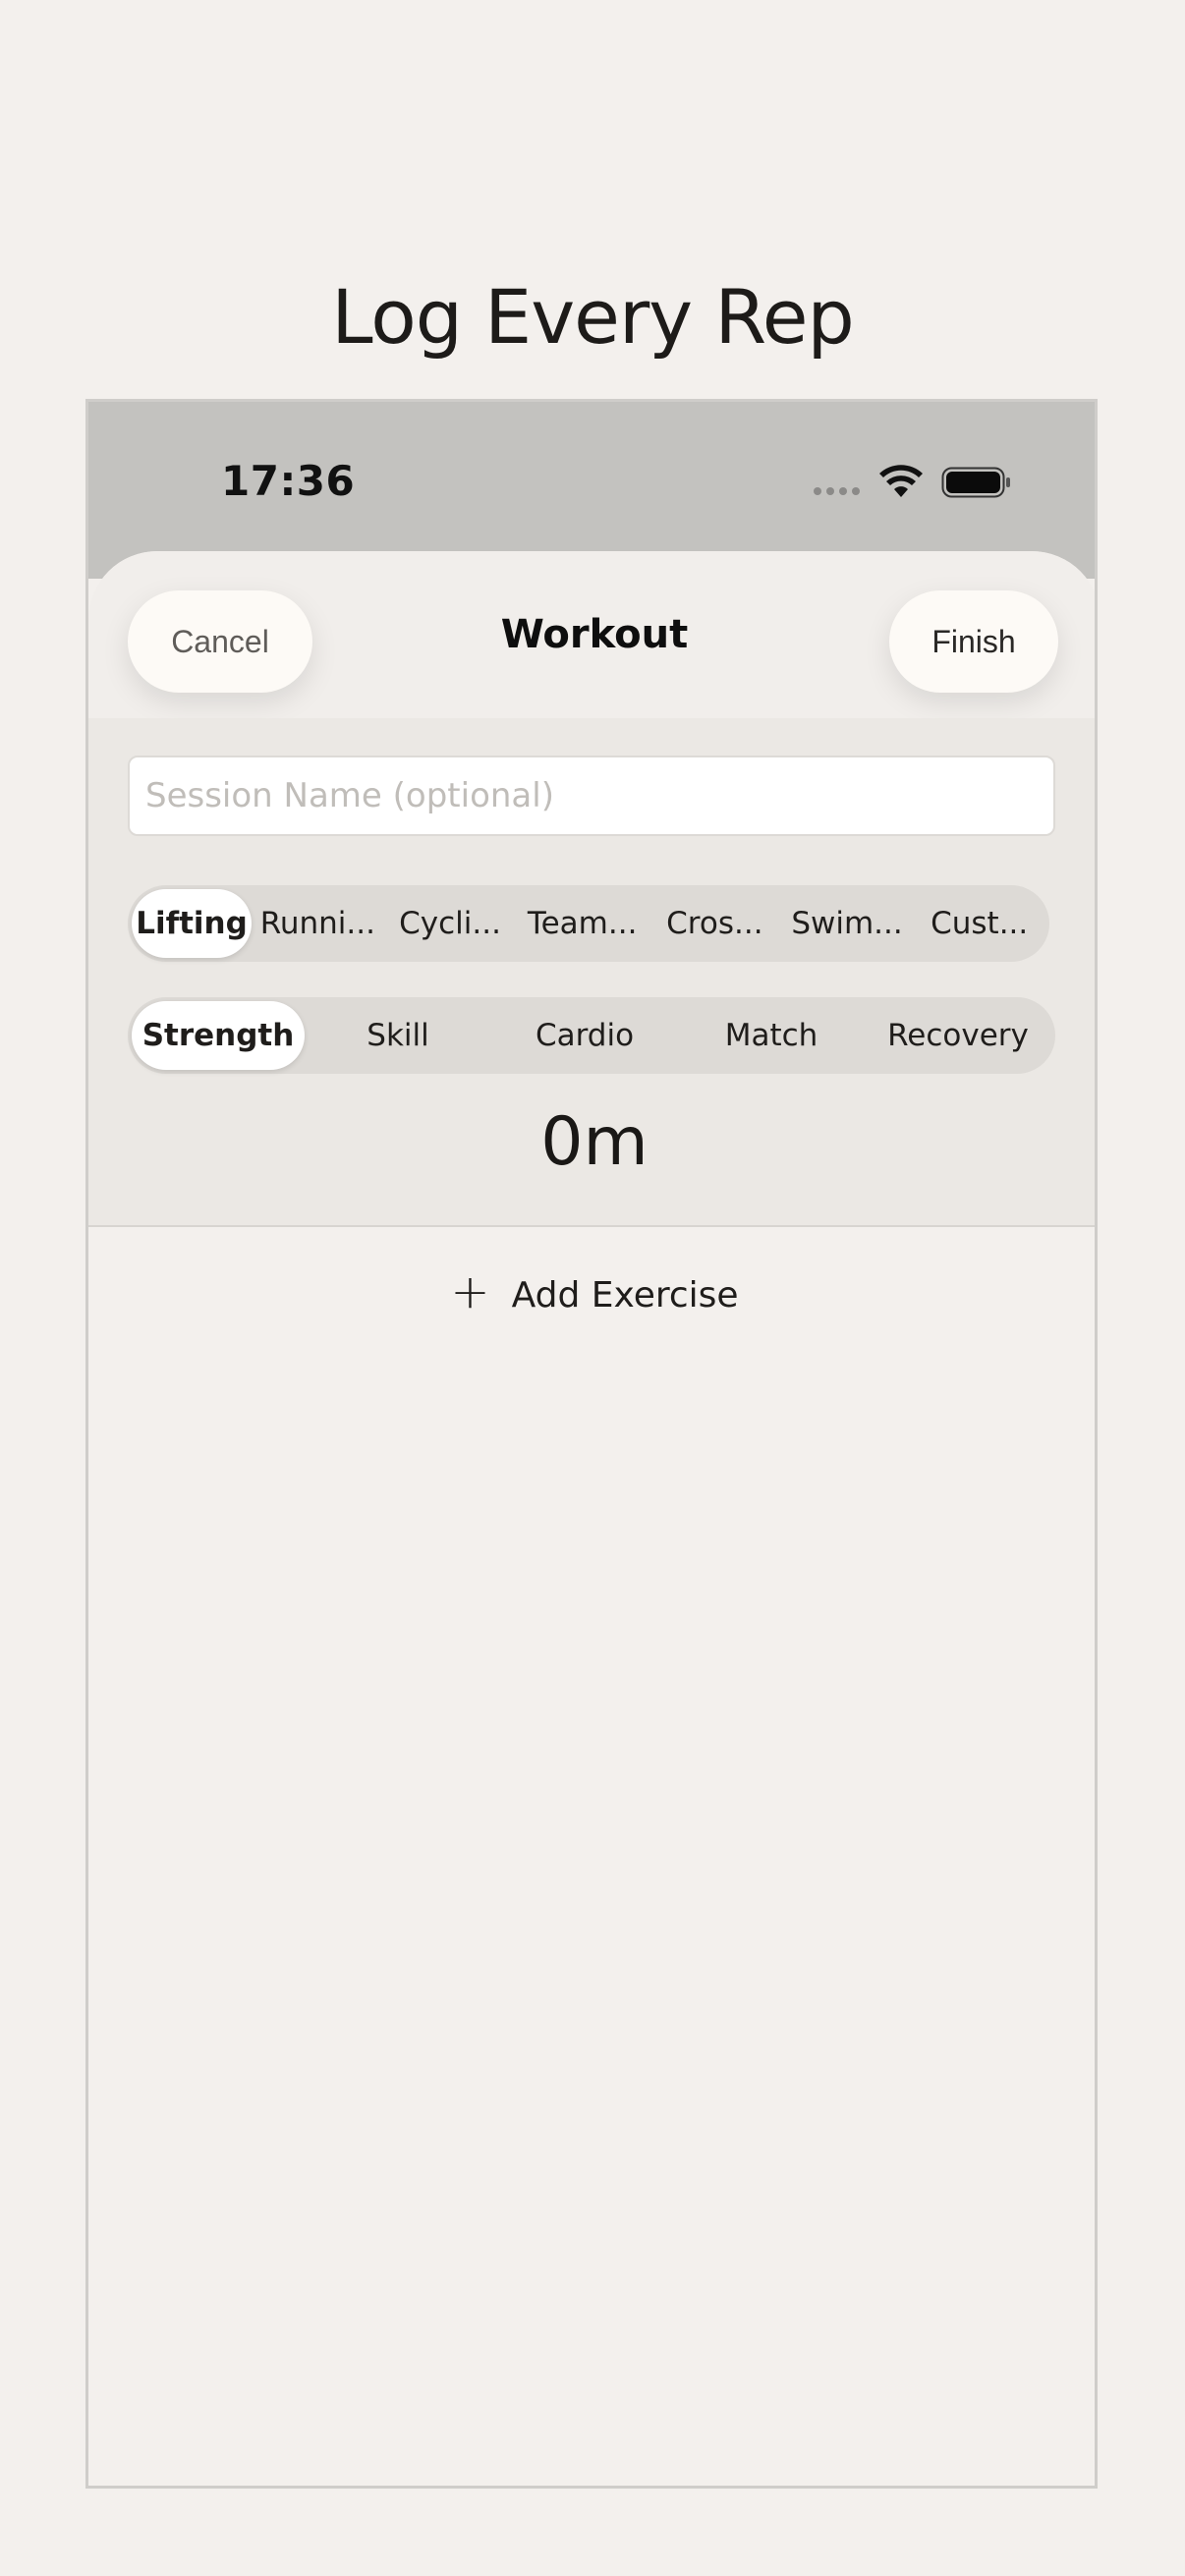  What do you see at coordinates (398, 1035) in the screenshot?
I see `focus-type-skill: Skill` at bounding box center [398, 1035].